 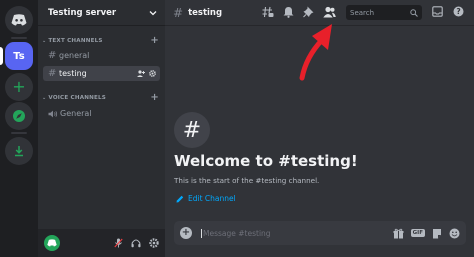 I want to click on chevron-down-icon, so click(x=153, y=12).